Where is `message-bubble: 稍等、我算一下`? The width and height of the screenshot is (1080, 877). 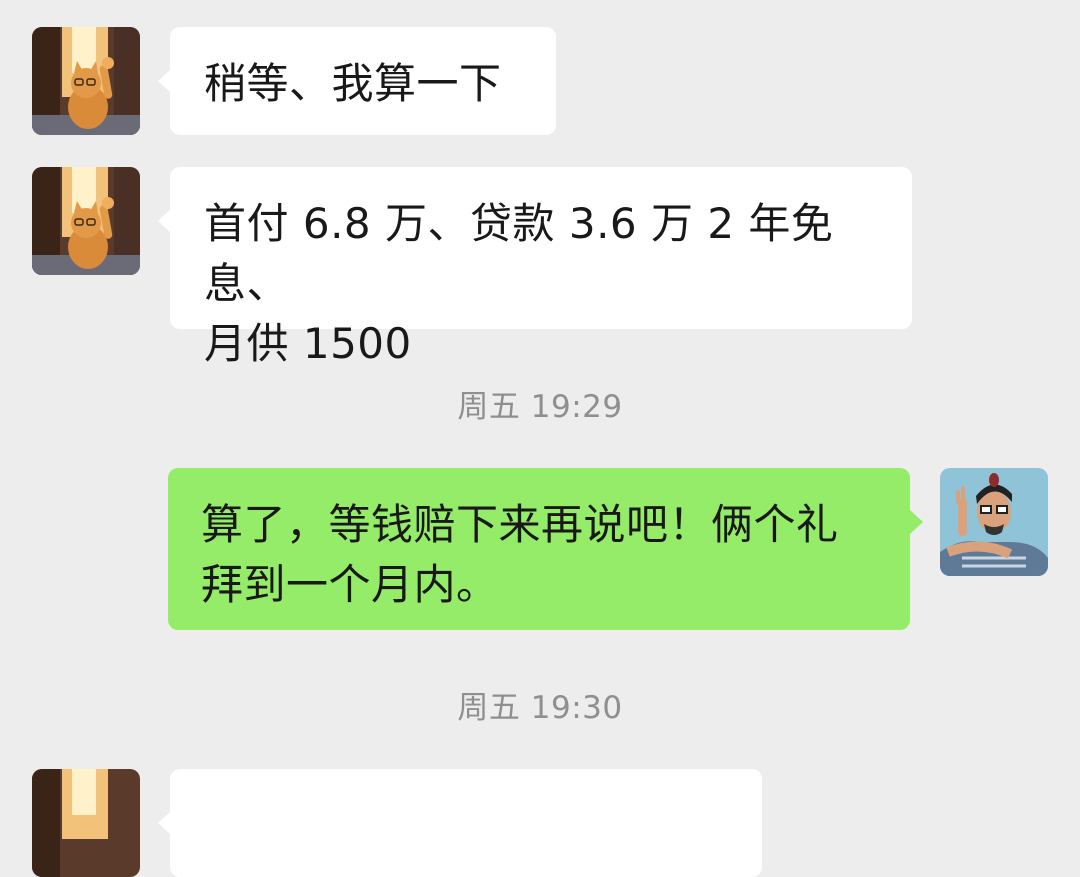
message-bubble: 稍等、我算一下 is located at coordinates (357, 81).